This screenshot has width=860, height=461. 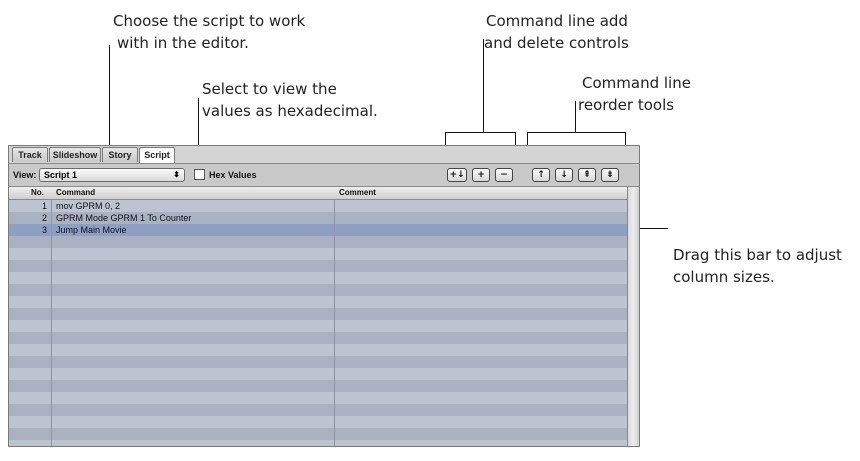 What do you see at coordinates (199, 174) in the screenshot?
I see `hex-values-checkbox` at bounding box center [199, 174].